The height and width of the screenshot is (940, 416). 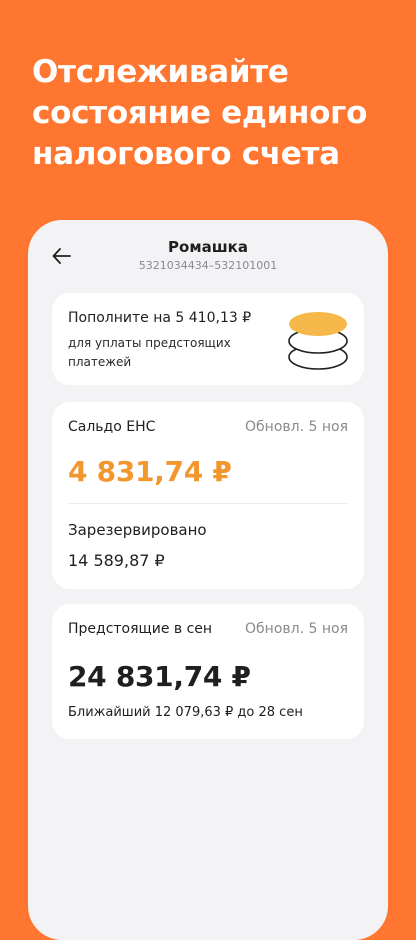 I want to click on upcoming-label: Предстоящие в сен, so click(x=140, y=629).